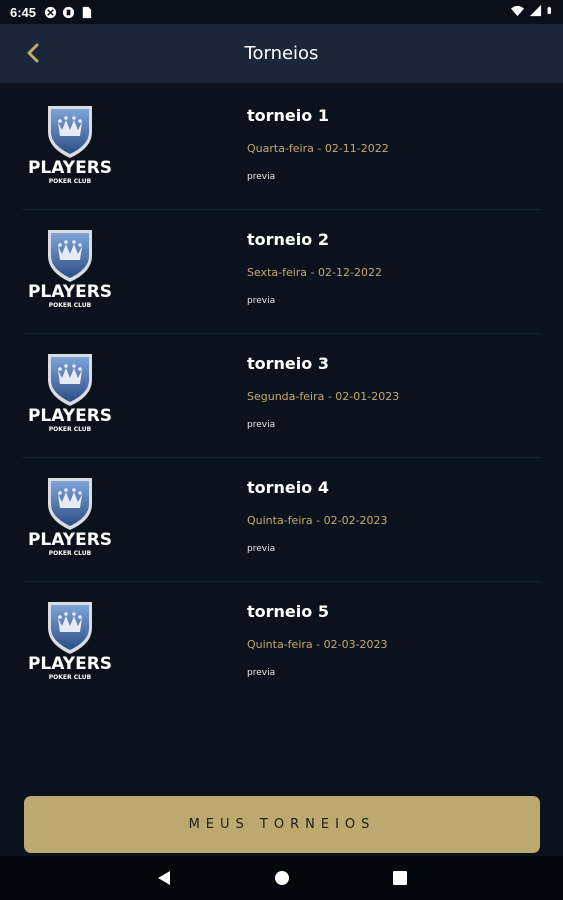 The height and width of the screenshot is (900, 563). What do you see at coordinates (87, 12) in the screenshot?
I see `sim-card-icon` at bounding box center [87, 12].